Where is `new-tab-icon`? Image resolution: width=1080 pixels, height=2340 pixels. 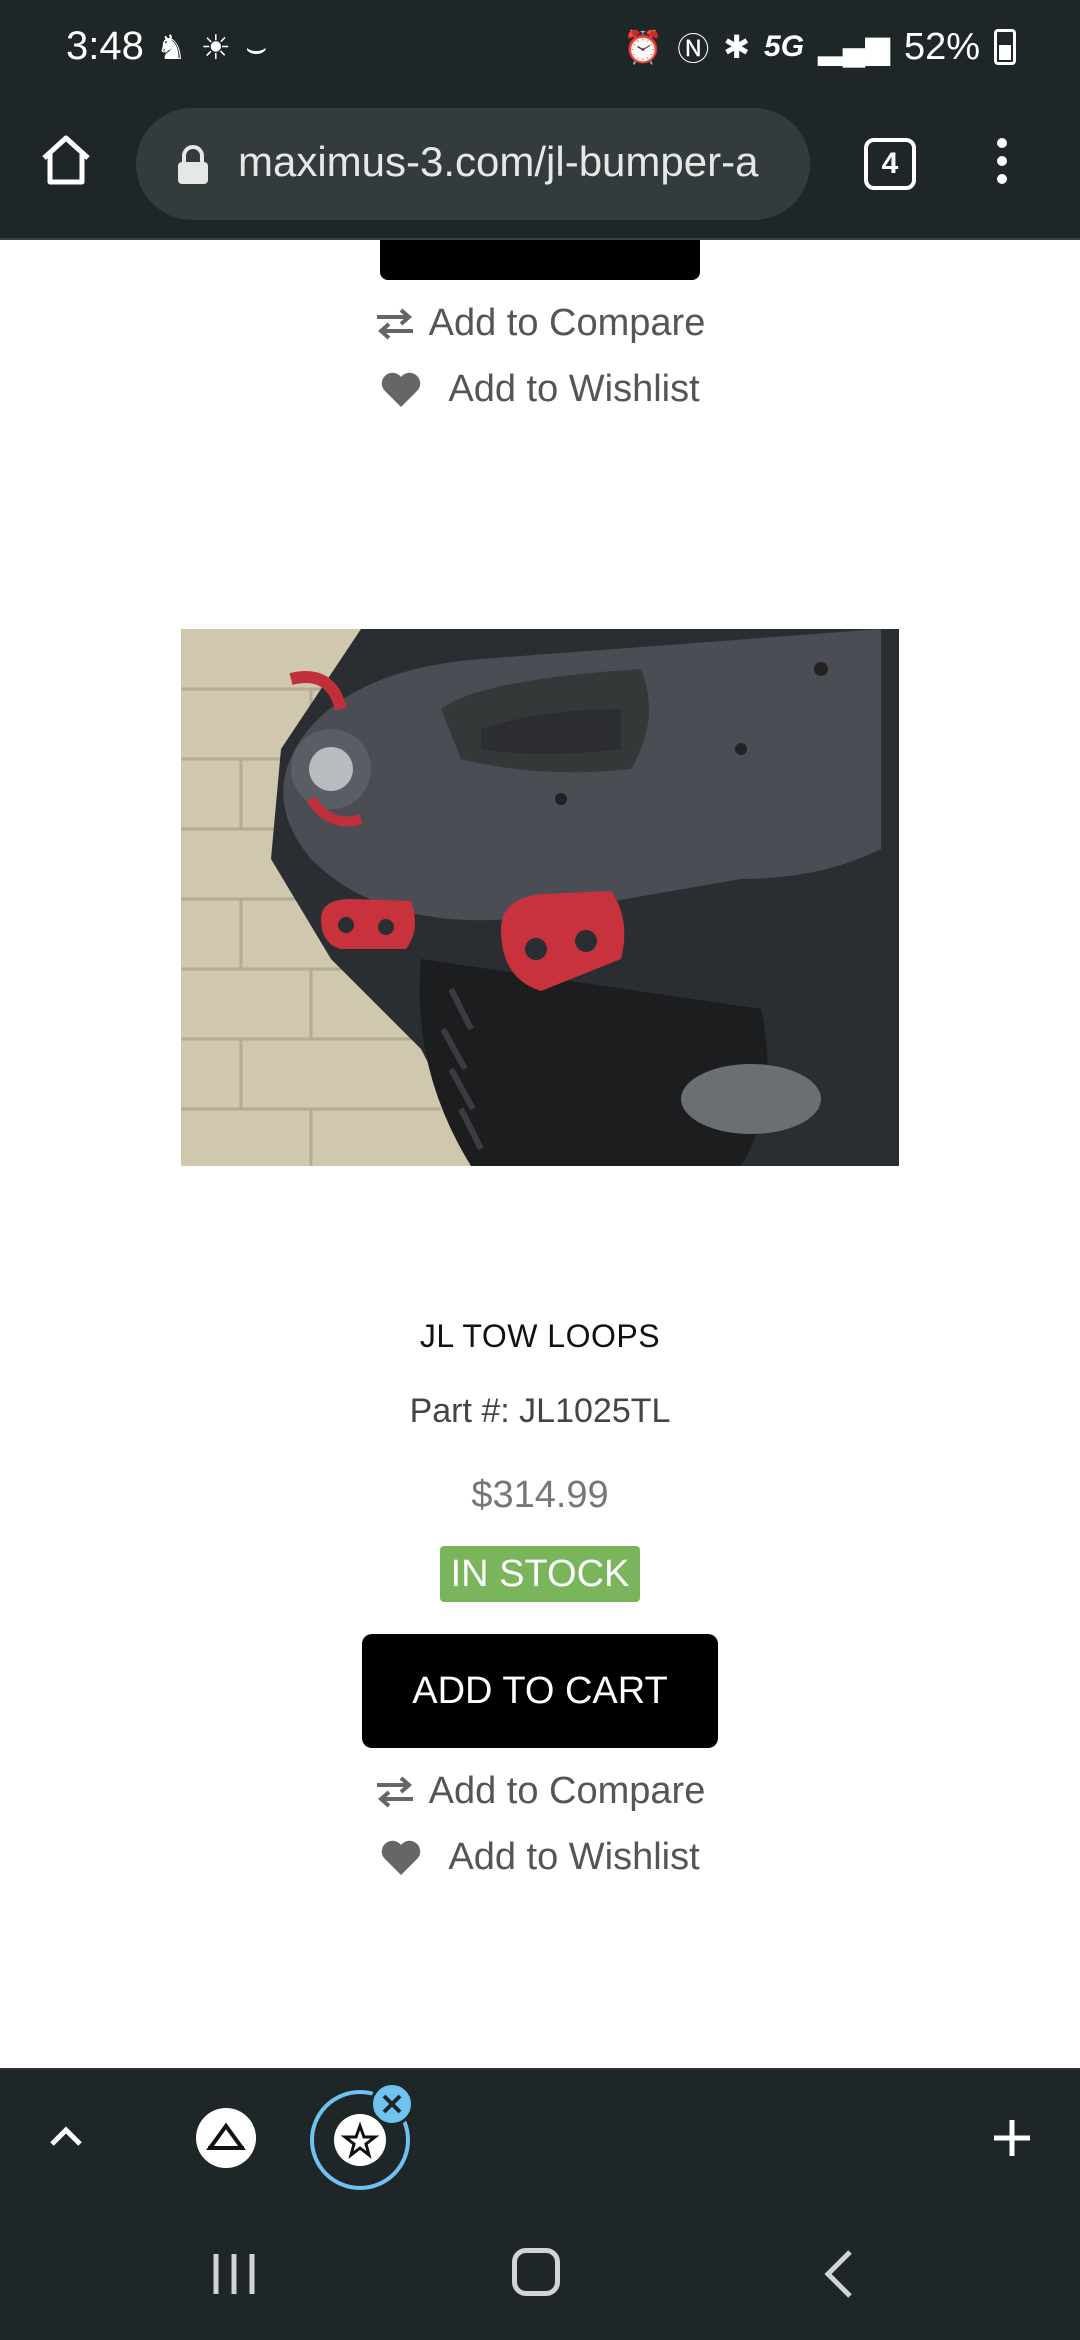
new-tab-icon is located at coordinates (1012, 2138).